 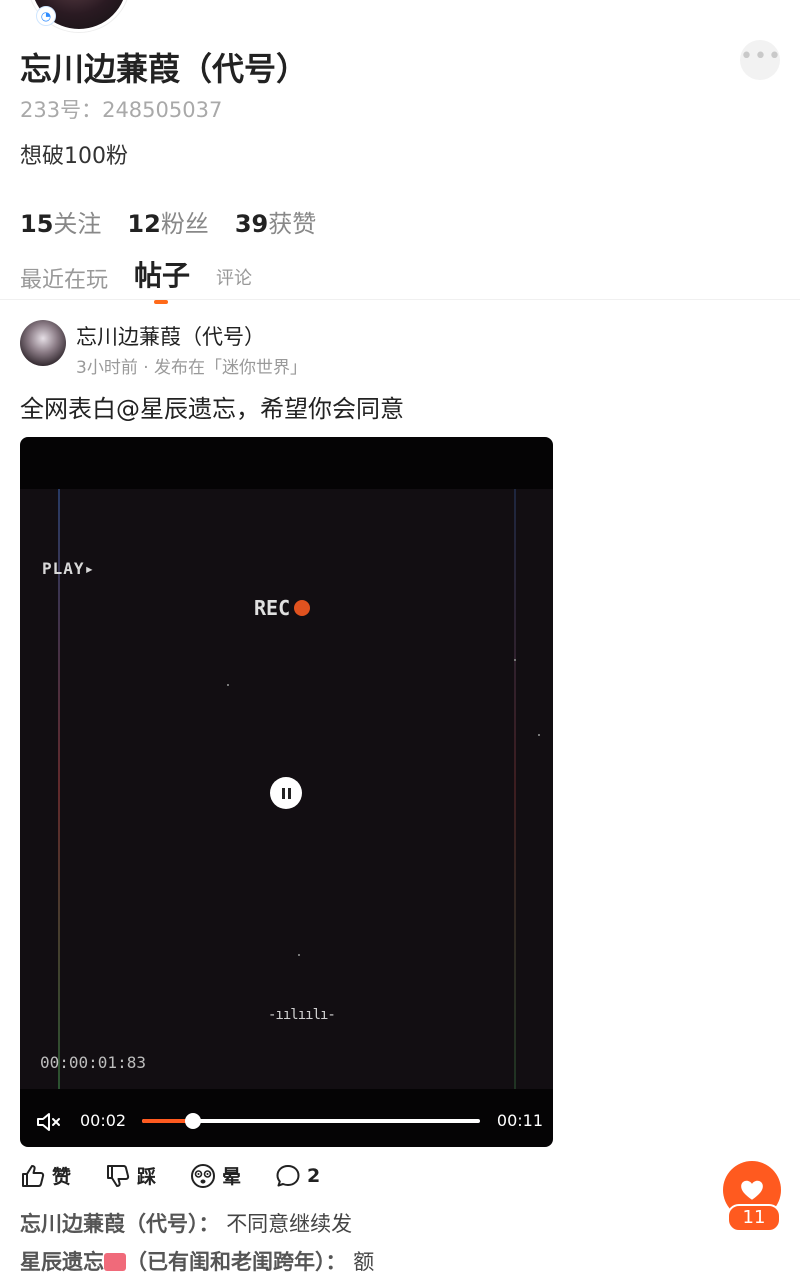 I want to click on video-overlay-wave: -ıılıılı-, so click(x=302, y=1015).